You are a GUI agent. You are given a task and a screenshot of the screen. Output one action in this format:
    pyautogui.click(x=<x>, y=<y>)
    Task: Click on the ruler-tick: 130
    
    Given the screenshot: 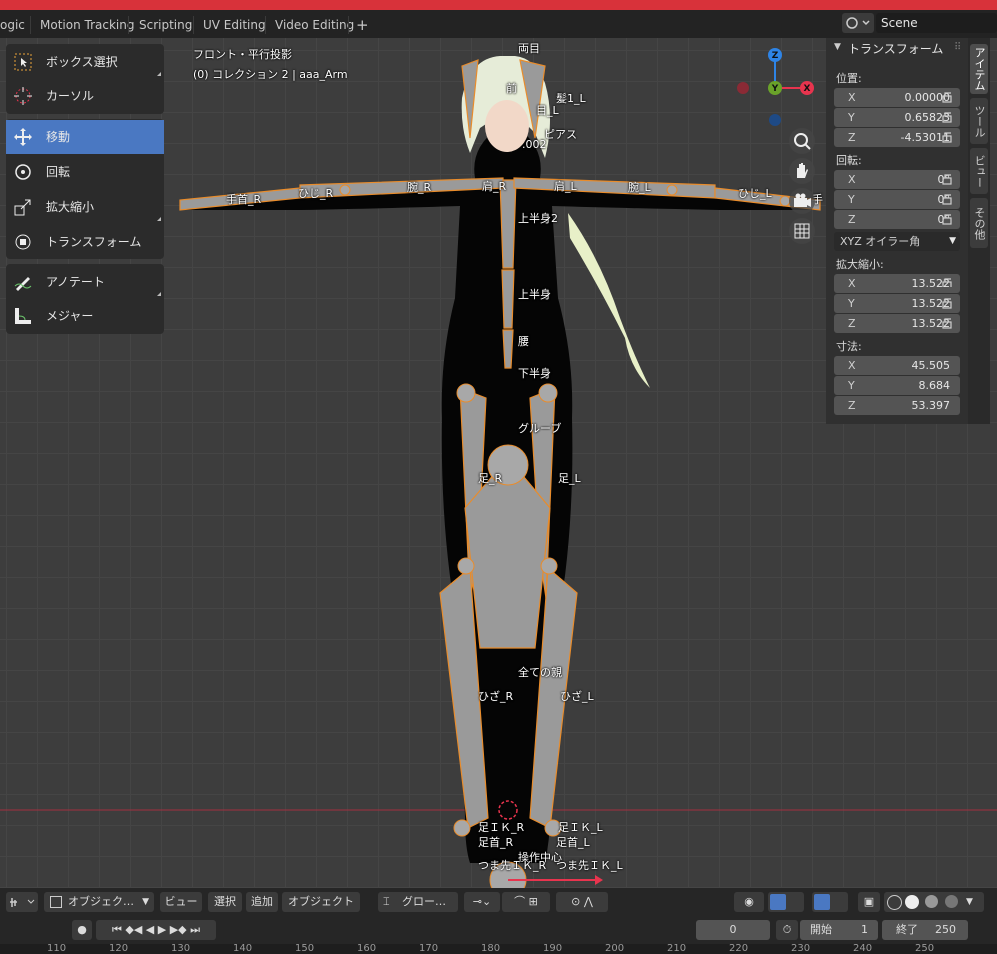 What is the action you would take?
    pyautogui.click(x=181, y=948)
    